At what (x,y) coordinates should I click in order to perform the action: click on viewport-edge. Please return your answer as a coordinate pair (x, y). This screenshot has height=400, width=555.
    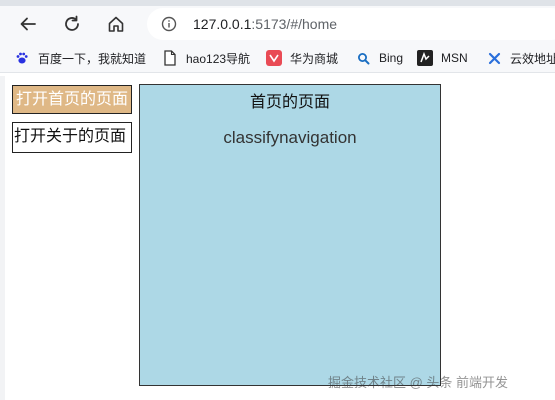
    Looking at the image, I should click on (2, 238).